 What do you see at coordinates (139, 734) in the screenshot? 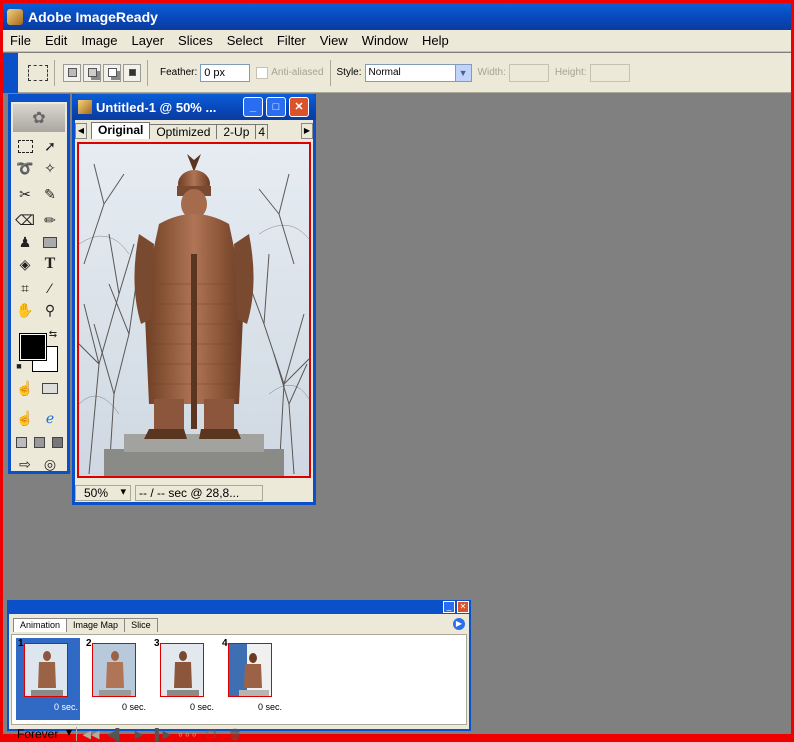
I see `play-icon: ▶` at bounding box center [139, 734].